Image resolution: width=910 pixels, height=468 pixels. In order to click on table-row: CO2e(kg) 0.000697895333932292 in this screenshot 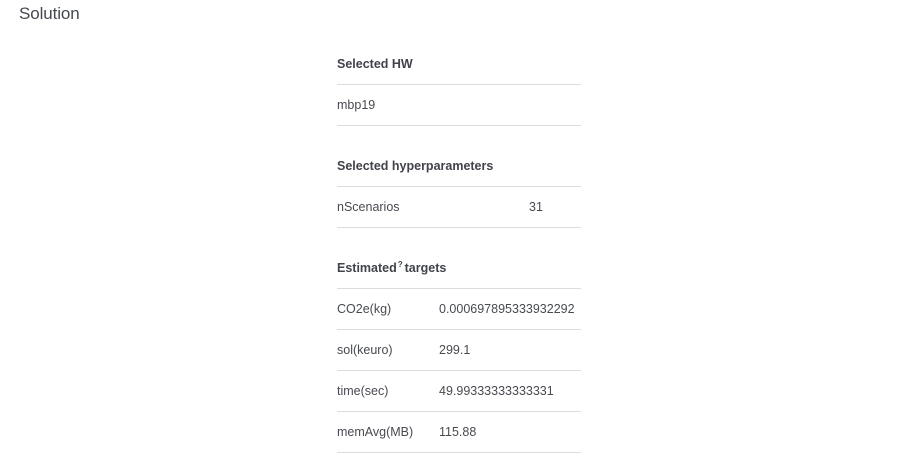, I will do `click(459, 309)`.